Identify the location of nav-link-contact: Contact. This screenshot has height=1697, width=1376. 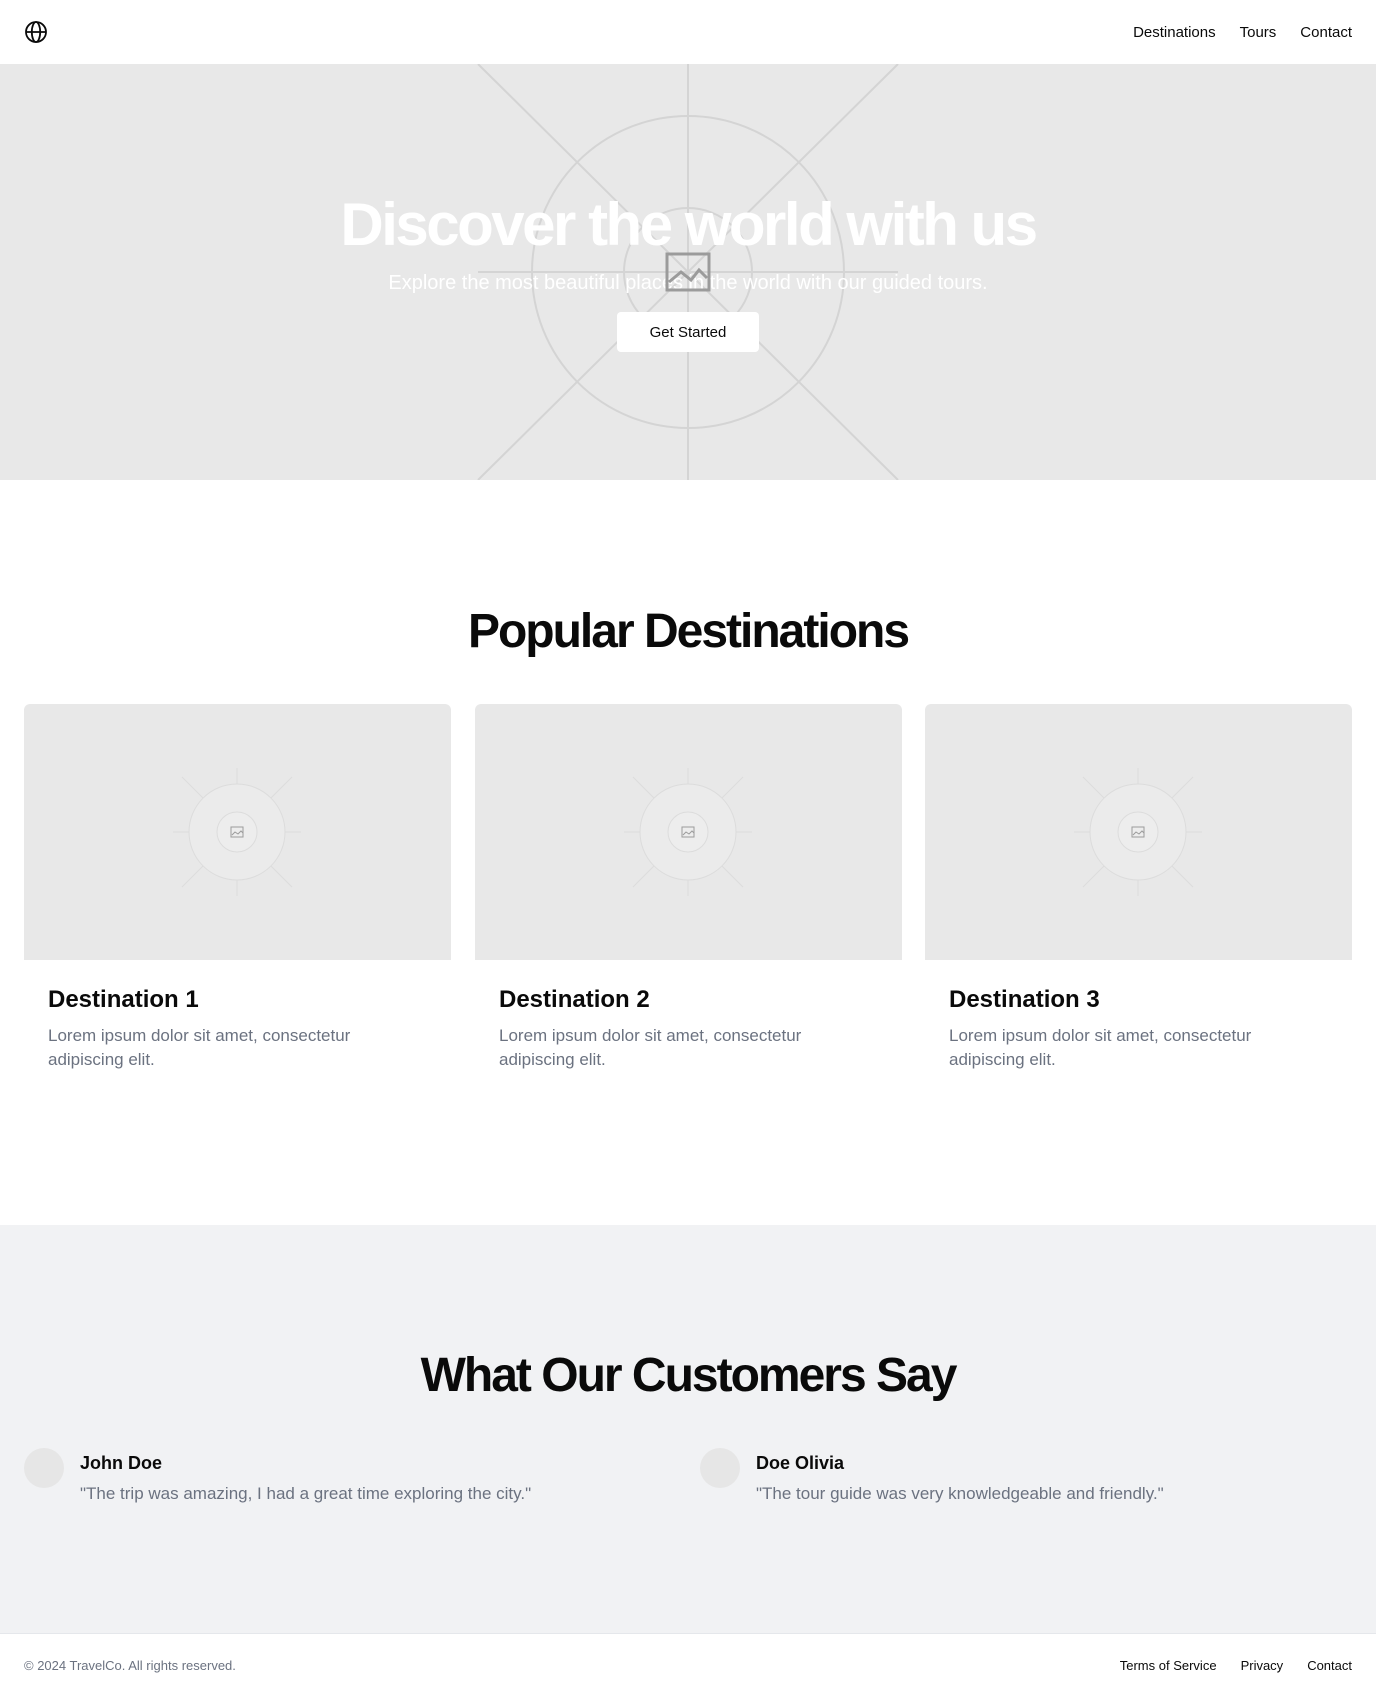
(1326, 32).